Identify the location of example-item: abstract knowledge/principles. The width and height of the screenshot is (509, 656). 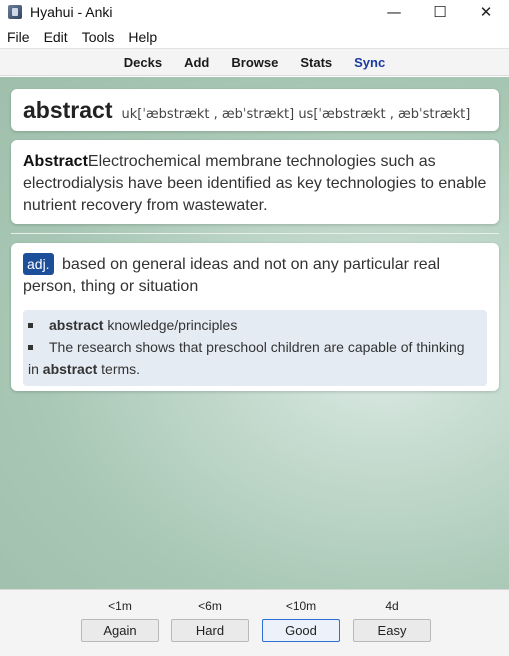
(255, 325).